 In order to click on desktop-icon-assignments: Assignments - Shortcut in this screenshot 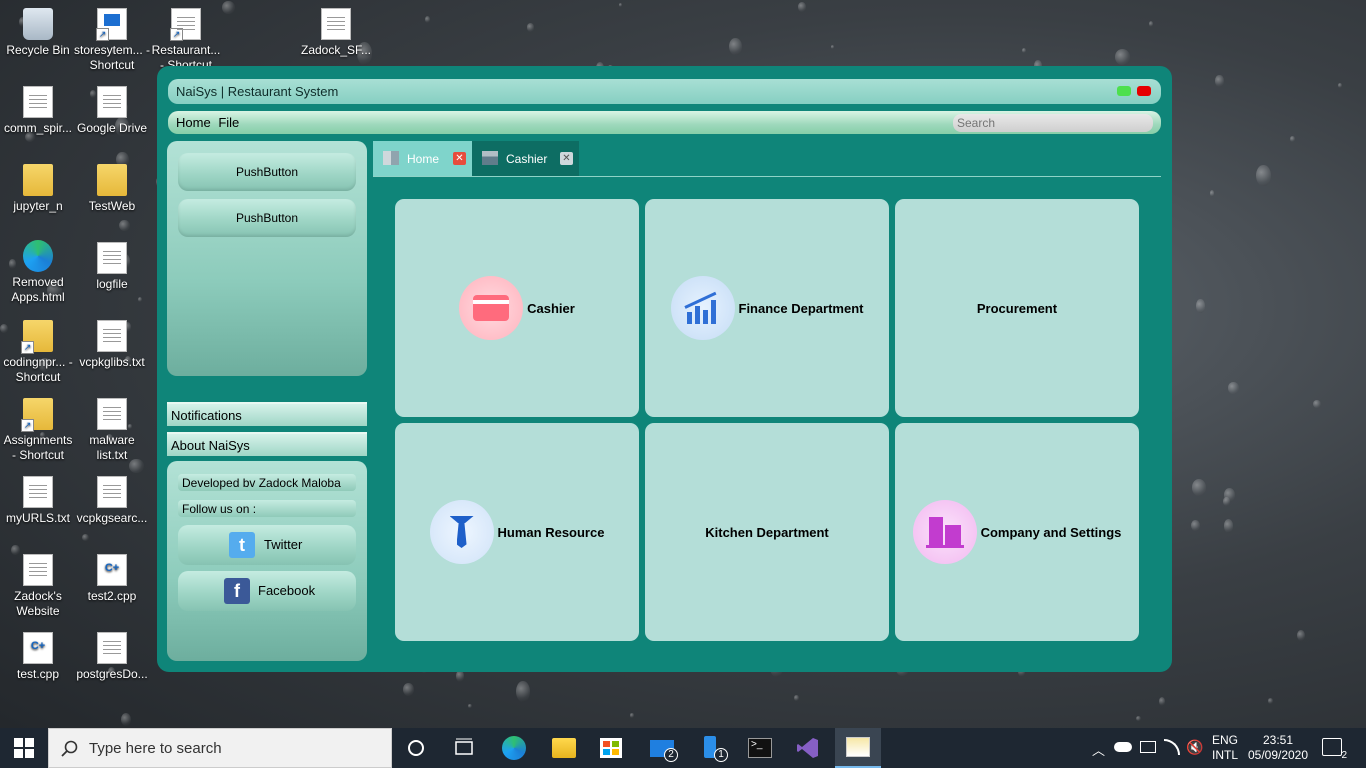, I will do `click(38, 430)`.